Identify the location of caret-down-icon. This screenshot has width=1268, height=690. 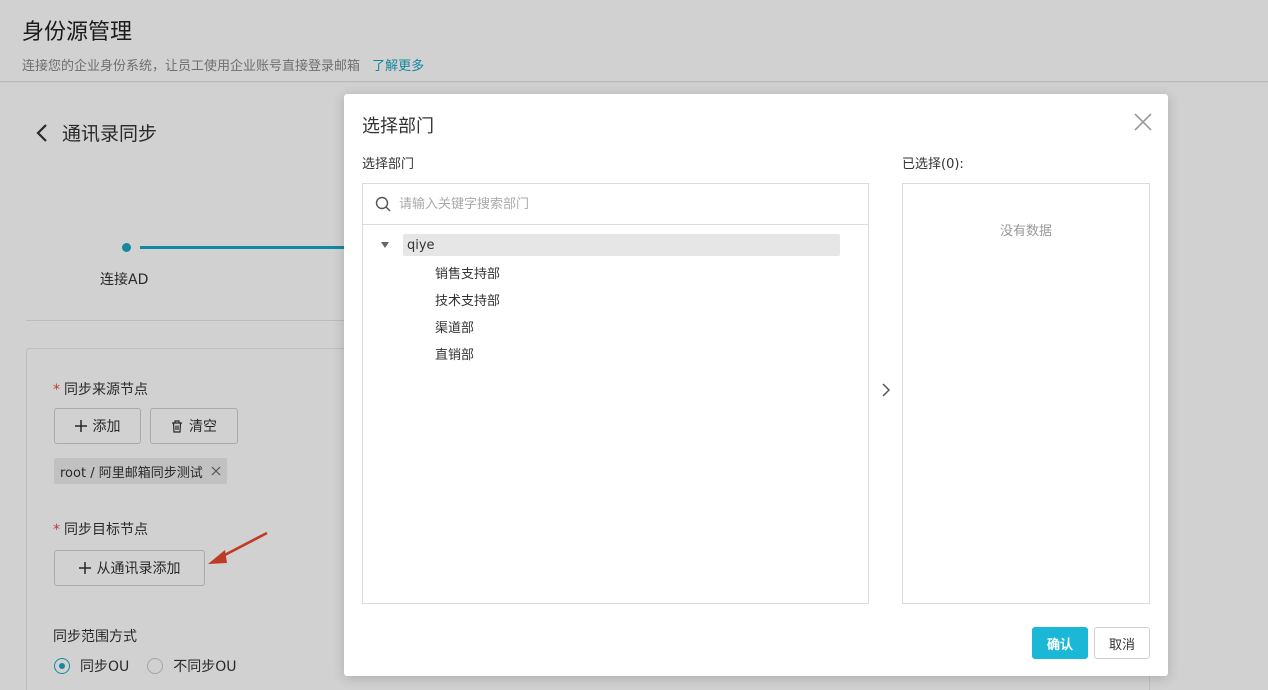
(385, 245).